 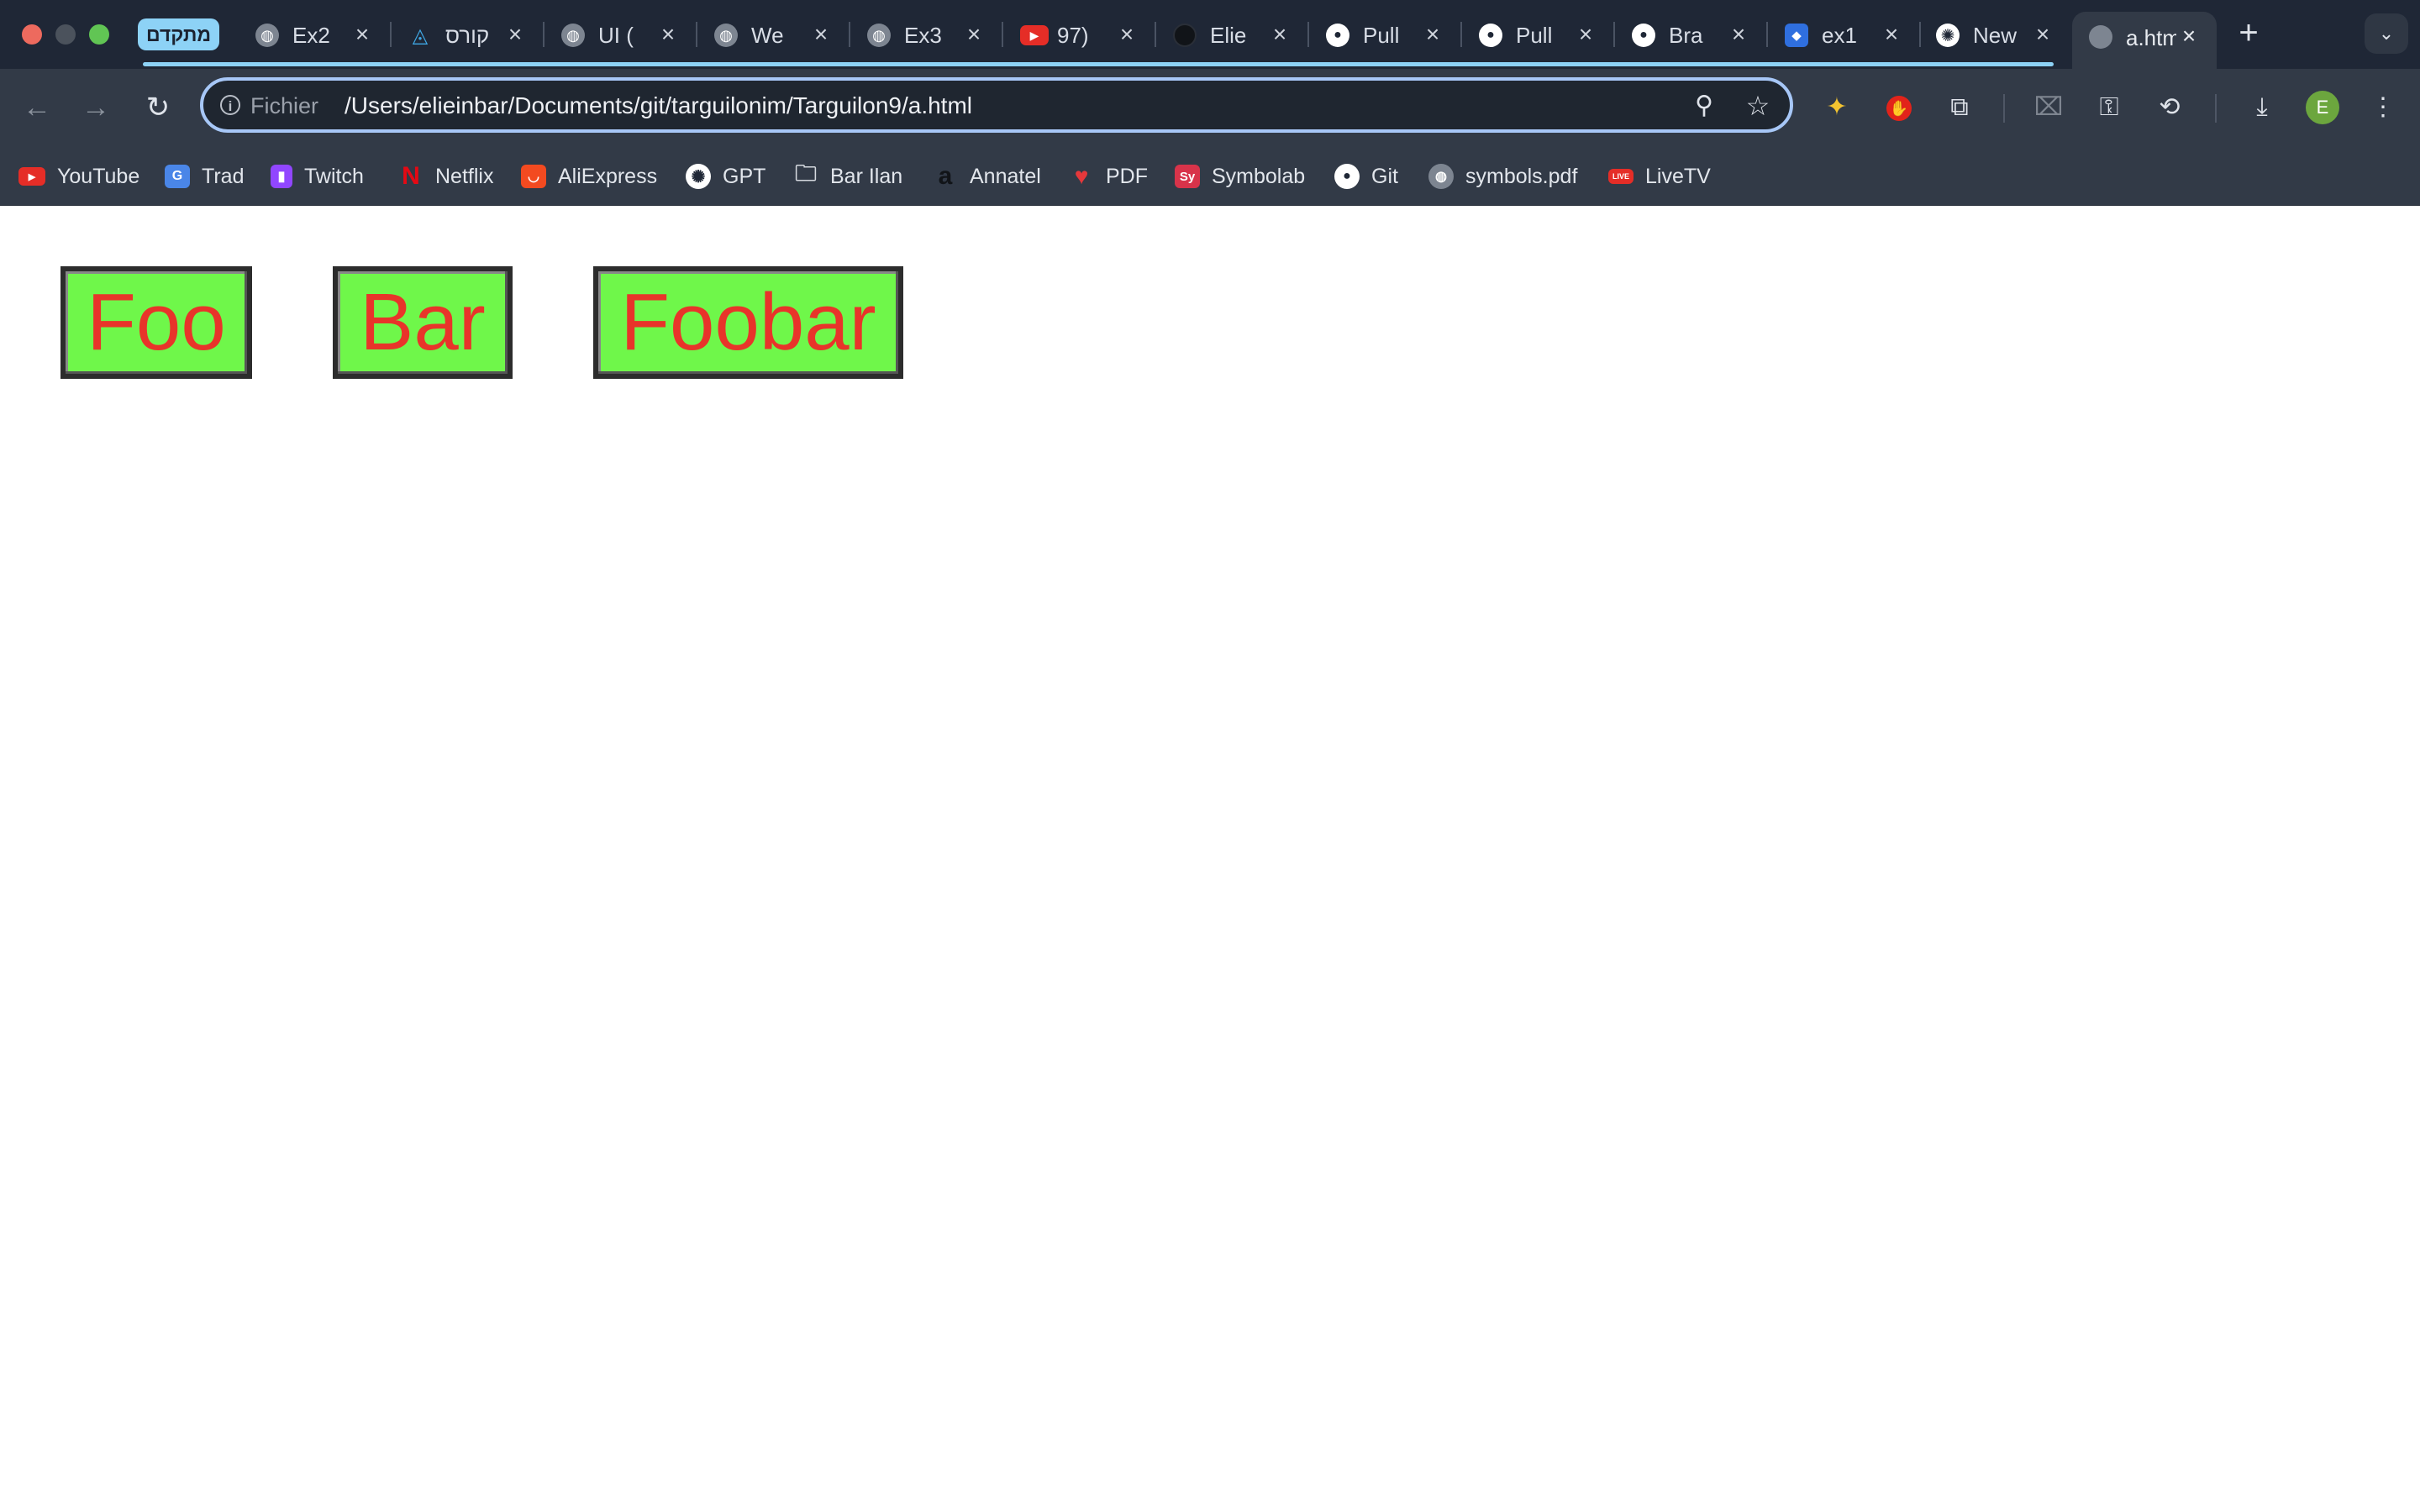 What do you see at coordinates (446, 176) in the screenshot?
I see `bookmark-netflix: N Netflix` at bounding box center [446, 176].